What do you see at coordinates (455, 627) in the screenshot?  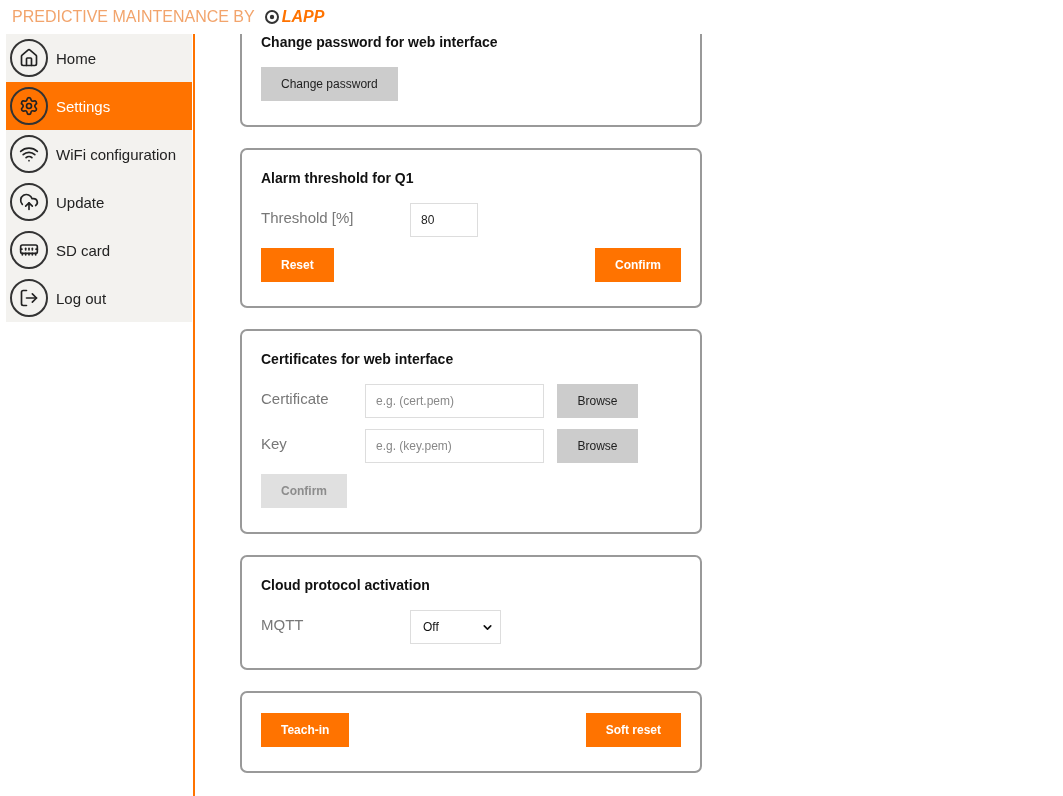 I see `mqtt-select: Off` at bounding box center [455, 627].